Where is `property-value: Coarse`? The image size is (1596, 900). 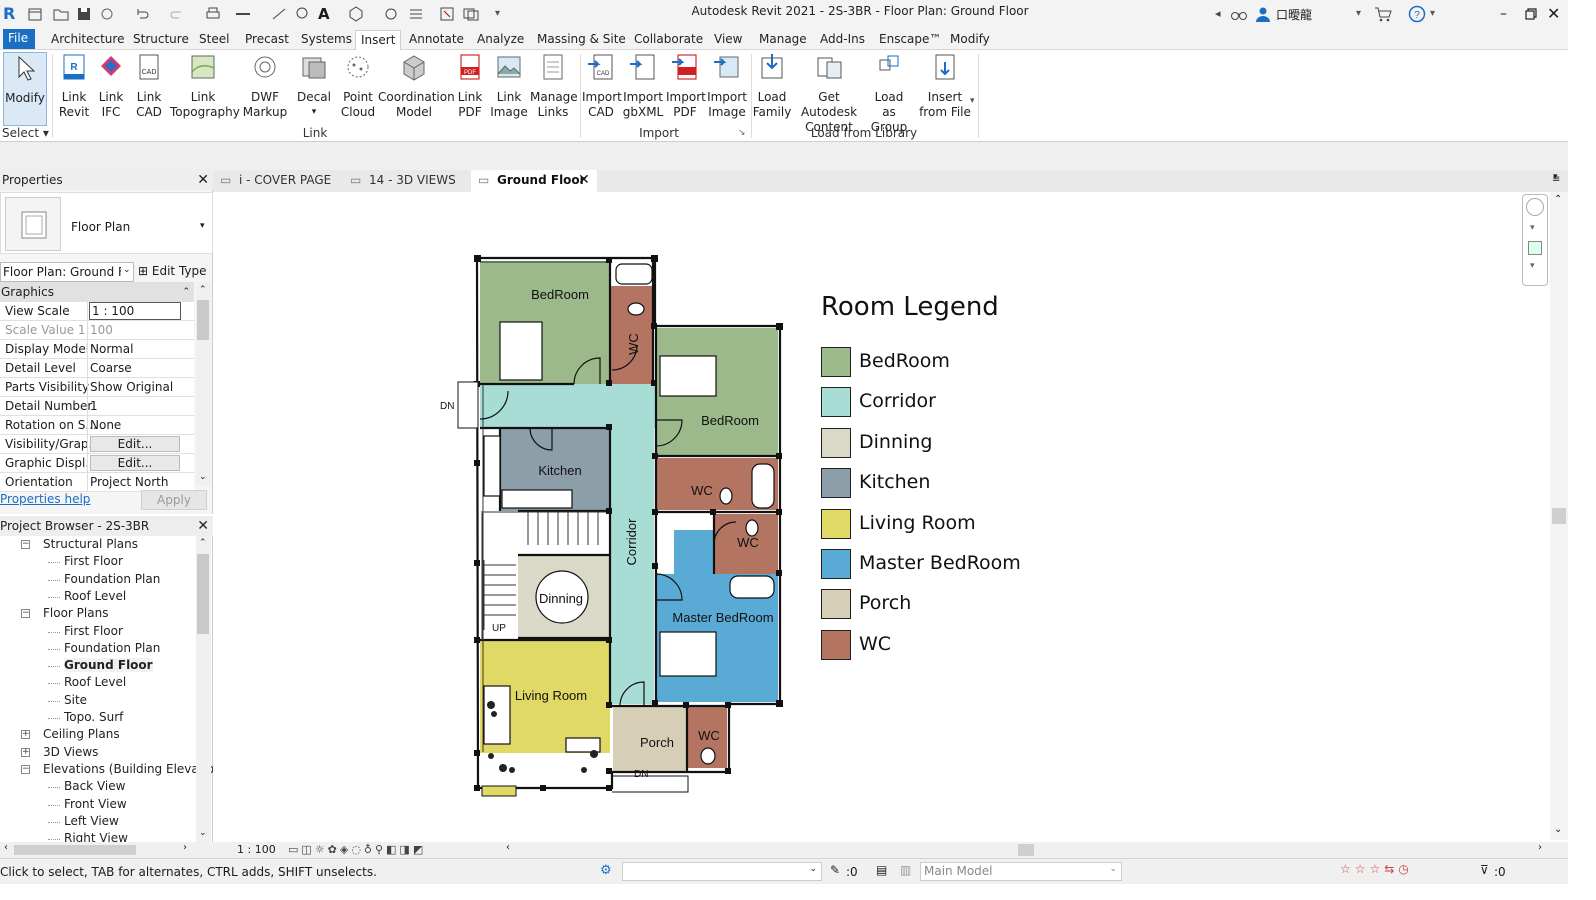
property-value: Coarse is located at coordinates (111, 368).